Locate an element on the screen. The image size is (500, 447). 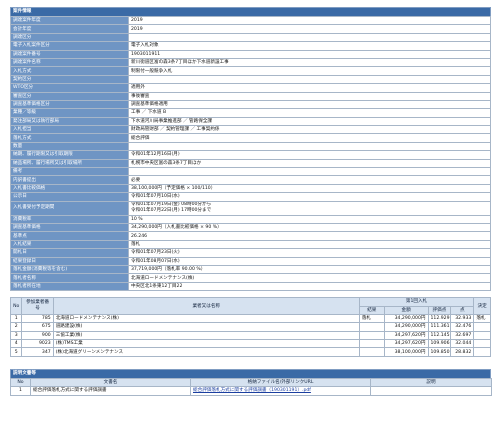
result-no: 5 is located at coordinates (16, 352).